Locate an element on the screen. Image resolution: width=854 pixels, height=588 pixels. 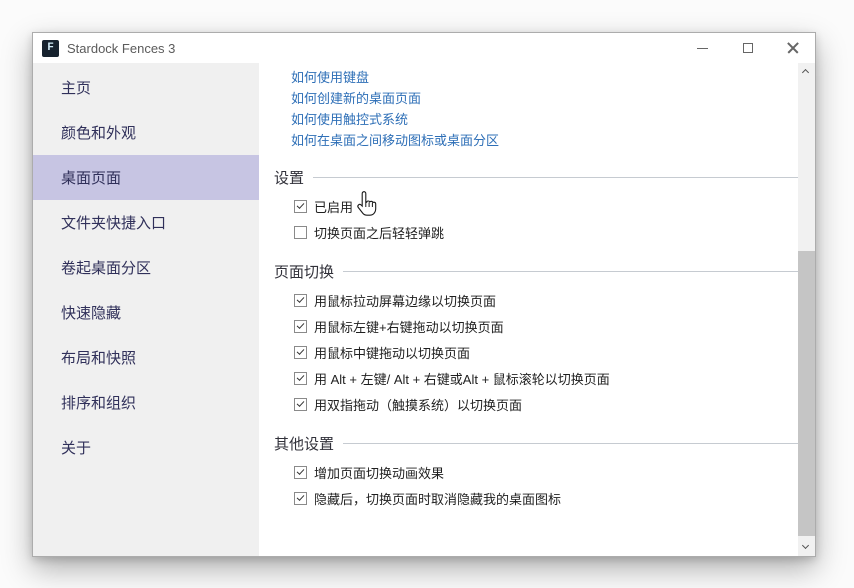
checkbox-middle-drag is located at coordinates (300, 352).